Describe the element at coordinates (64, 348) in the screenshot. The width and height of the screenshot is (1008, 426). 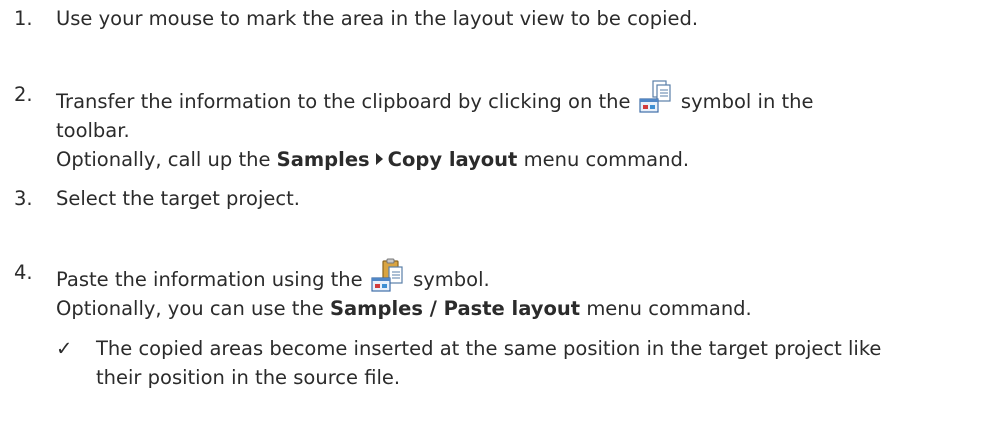
I see `checkmark-icon: ✓` at that location.